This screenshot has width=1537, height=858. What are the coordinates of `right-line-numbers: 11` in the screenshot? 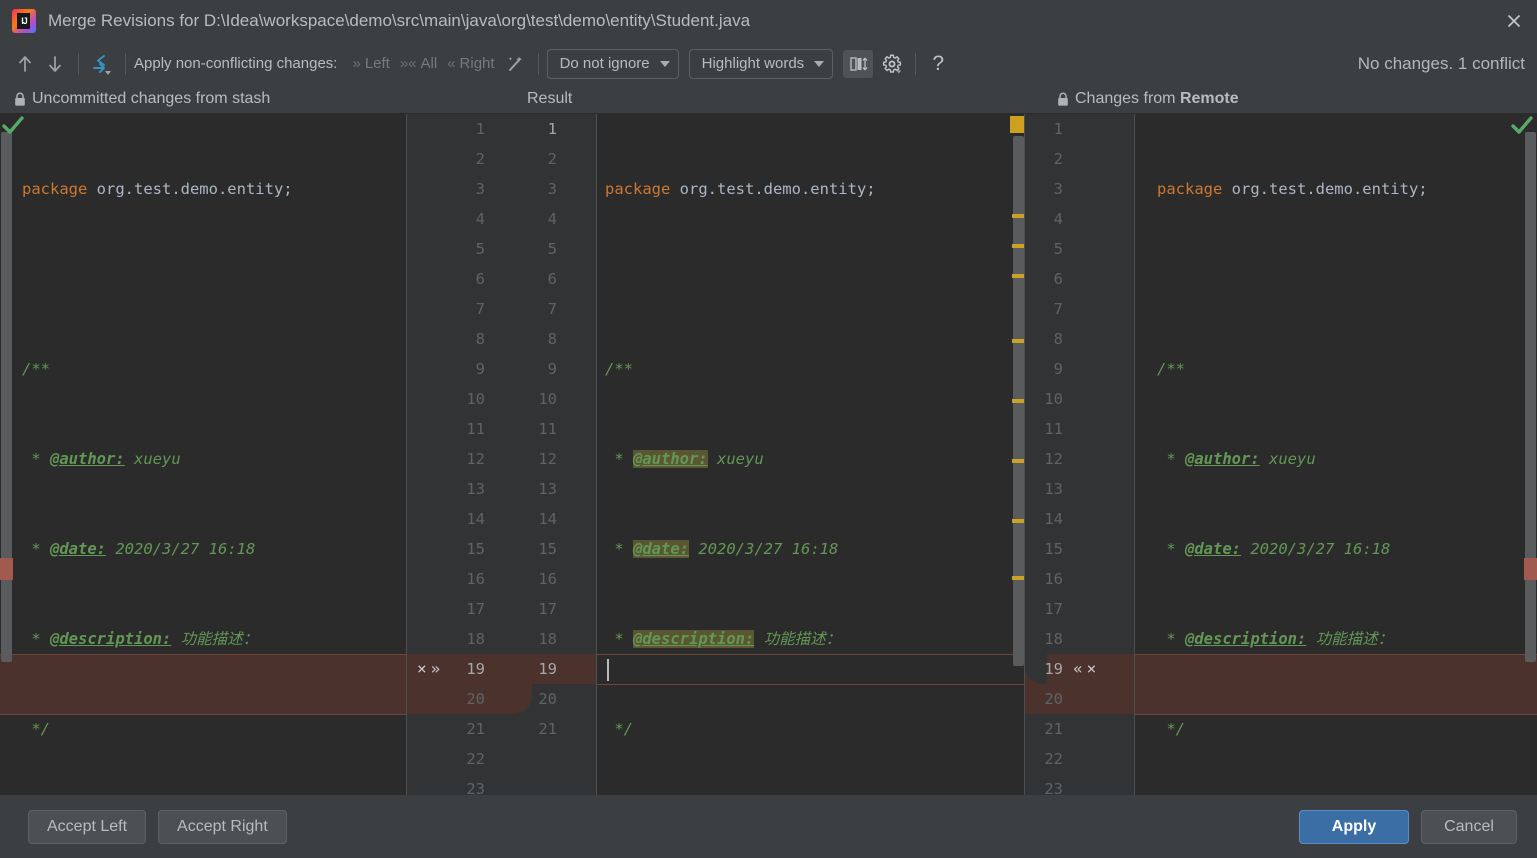 It's located at (1053, 429).